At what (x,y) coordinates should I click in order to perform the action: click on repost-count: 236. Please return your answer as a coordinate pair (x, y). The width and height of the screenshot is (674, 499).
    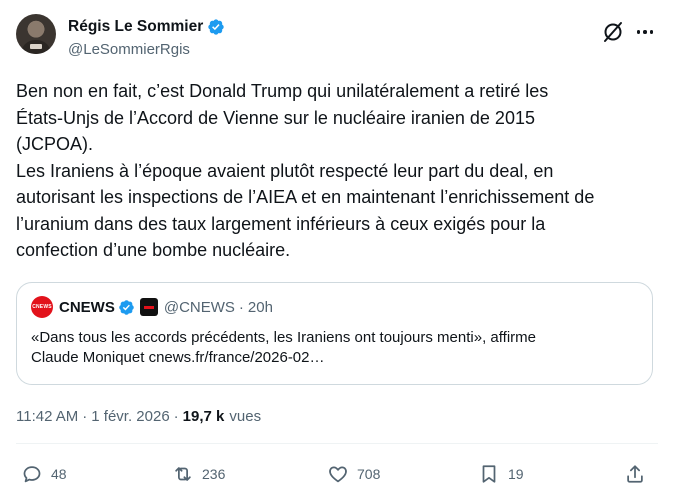
    Looking at the image, I should click on (214, 474).